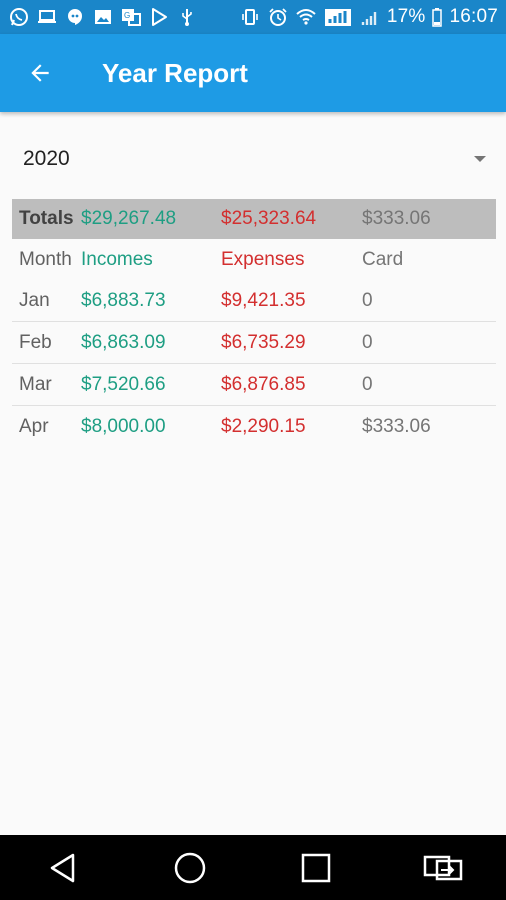 This screenshot has height=900, width=506. I want to click on row-expenses: $6,735.29, so click(263, 342).